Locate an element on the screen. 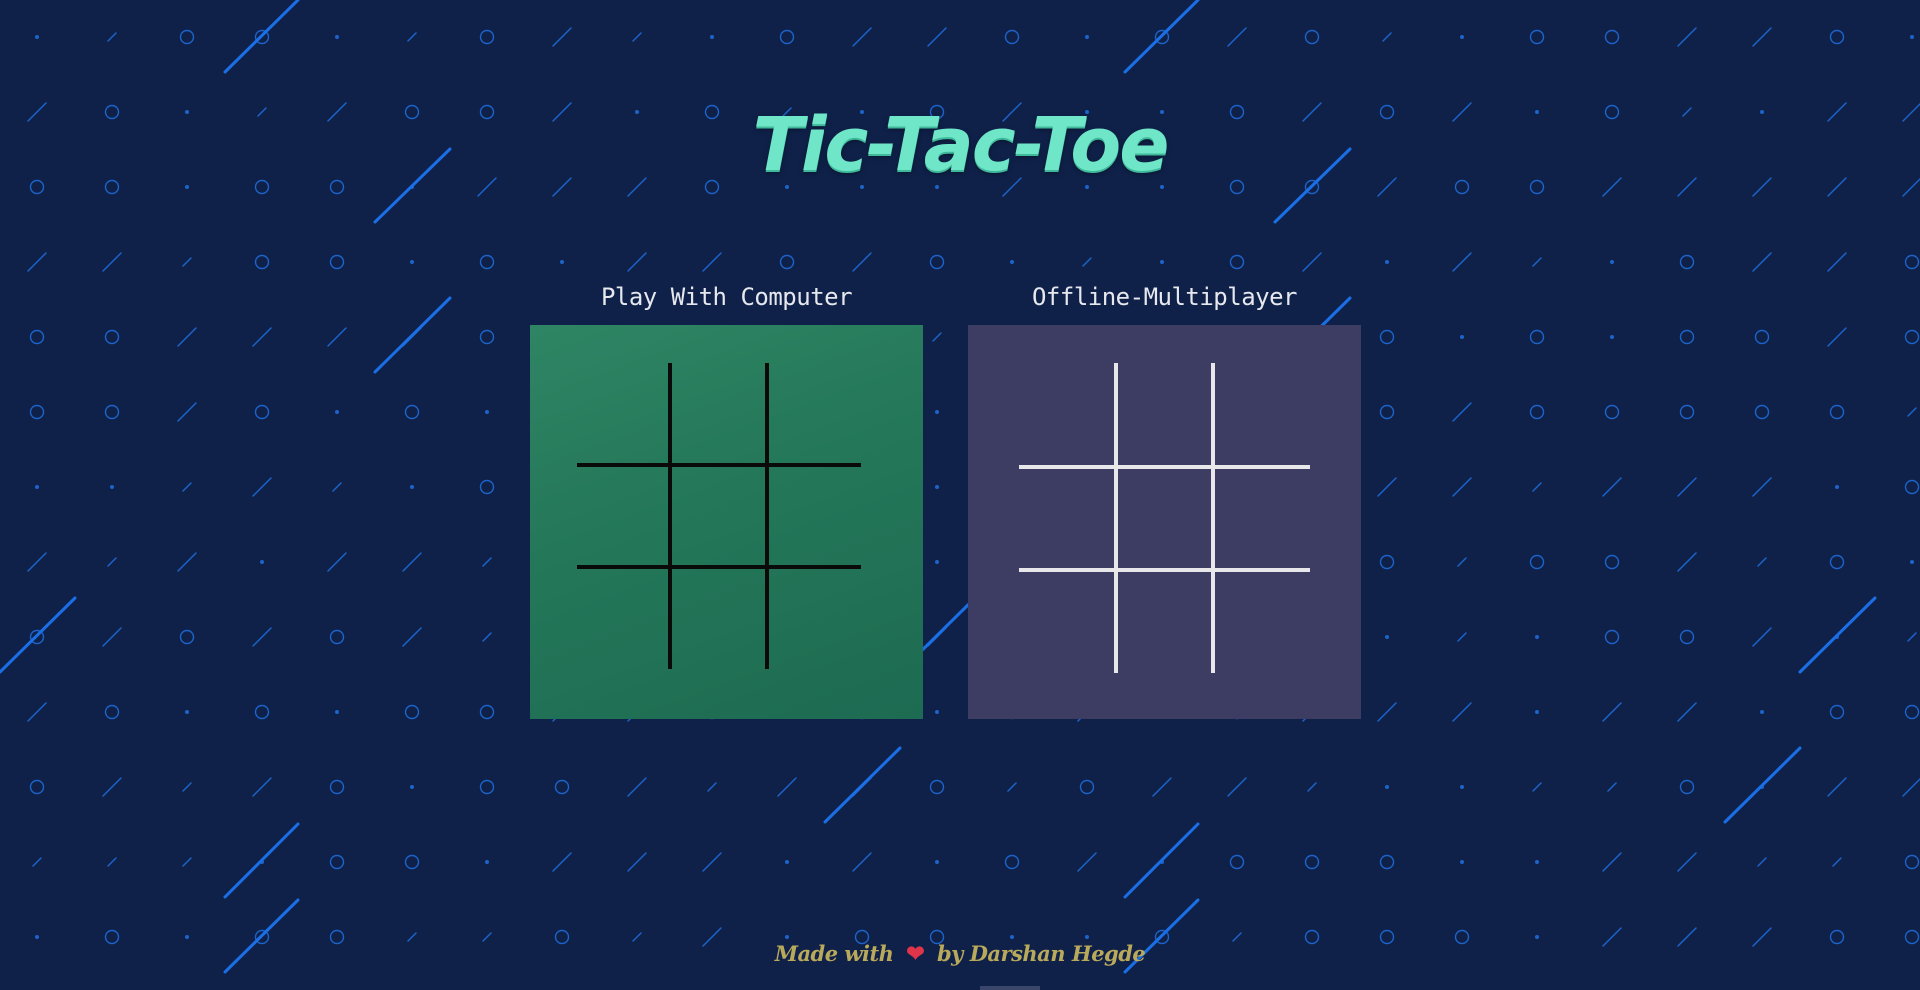 This screenshot has width=1920, height=990. page-title: Tic-Tac-Toe is located at coordinates (961, 145).